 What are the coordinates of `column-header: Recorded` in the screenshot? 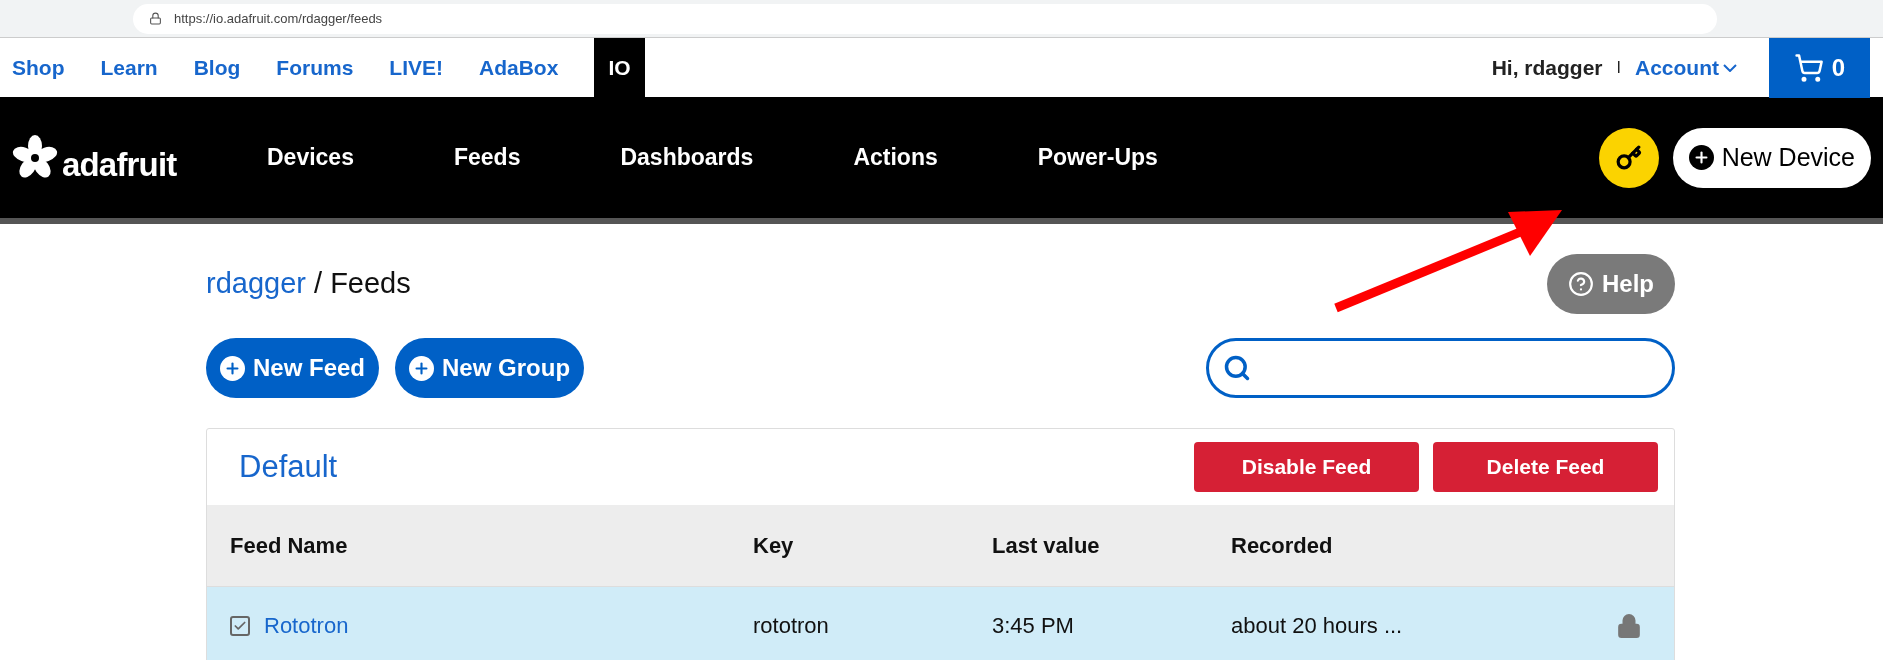 It's located at (1282, 545).